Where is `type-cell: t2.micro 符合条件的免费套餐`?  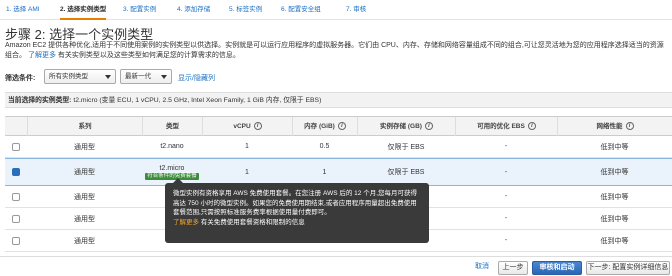
type-cell: t2.micro 符合条件的免费套餐 is located at coordinates (172, 172).